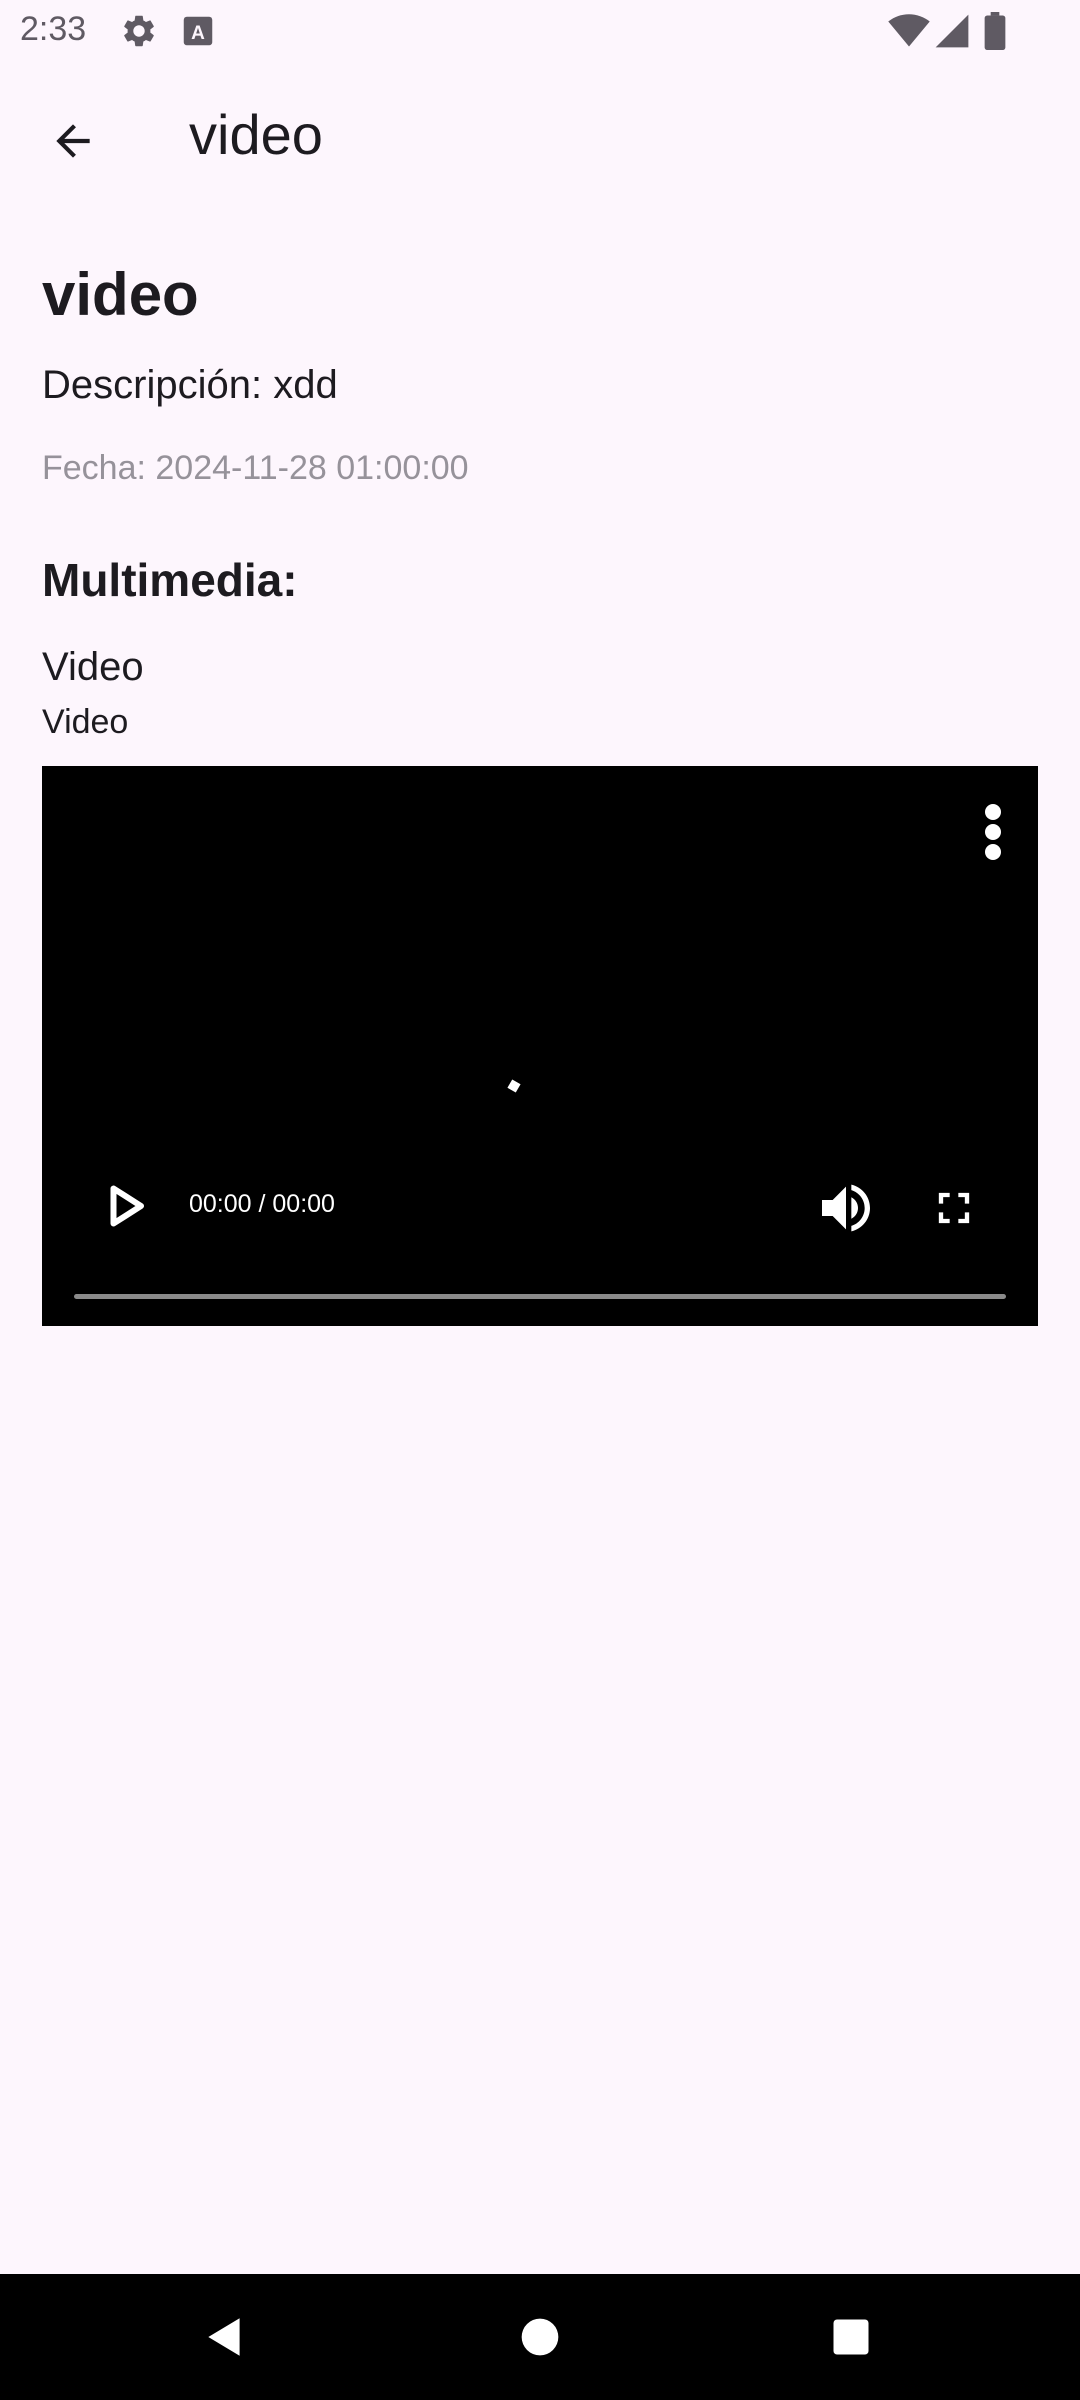 This screenshot has height=2400, width=1080. Describe the element at coordinates (53, 29) in the screenshot. I see `status-time: 2:33` at that location.